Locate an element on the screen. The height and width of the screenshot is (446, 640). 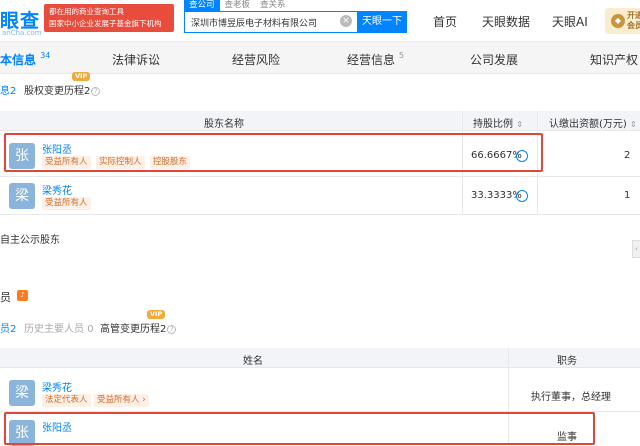
promo-line-1: 都在用的商业查询工具 is located at coordinates (86, 11).